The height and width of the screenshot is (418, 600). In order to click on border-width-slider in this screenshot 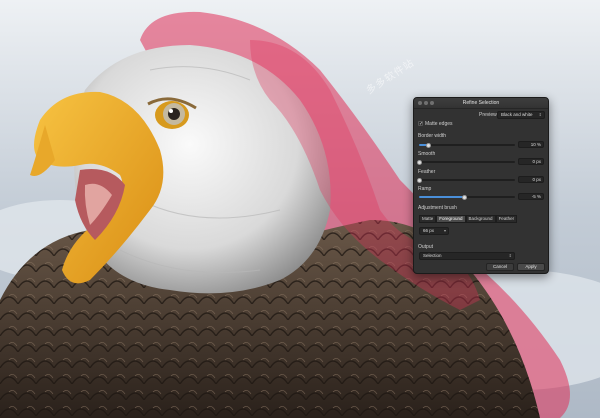, I will do `click(467, 145)`.